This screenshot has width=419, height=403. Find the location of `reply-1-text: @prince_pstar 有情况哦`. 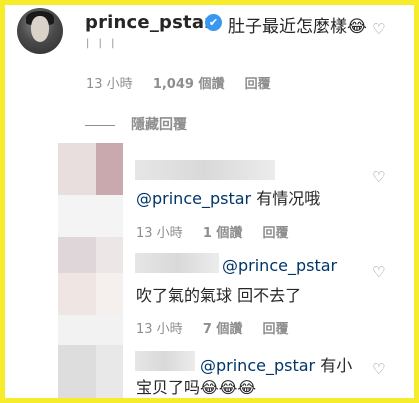

reply-1-text: @prince_pstar 有情况哦 is located at coordinates (228, 198).